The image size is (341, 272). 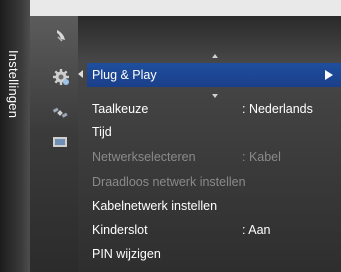 I want to click on menu-item-change-pin: PIN wijzigen, so click(x=212, y=254).